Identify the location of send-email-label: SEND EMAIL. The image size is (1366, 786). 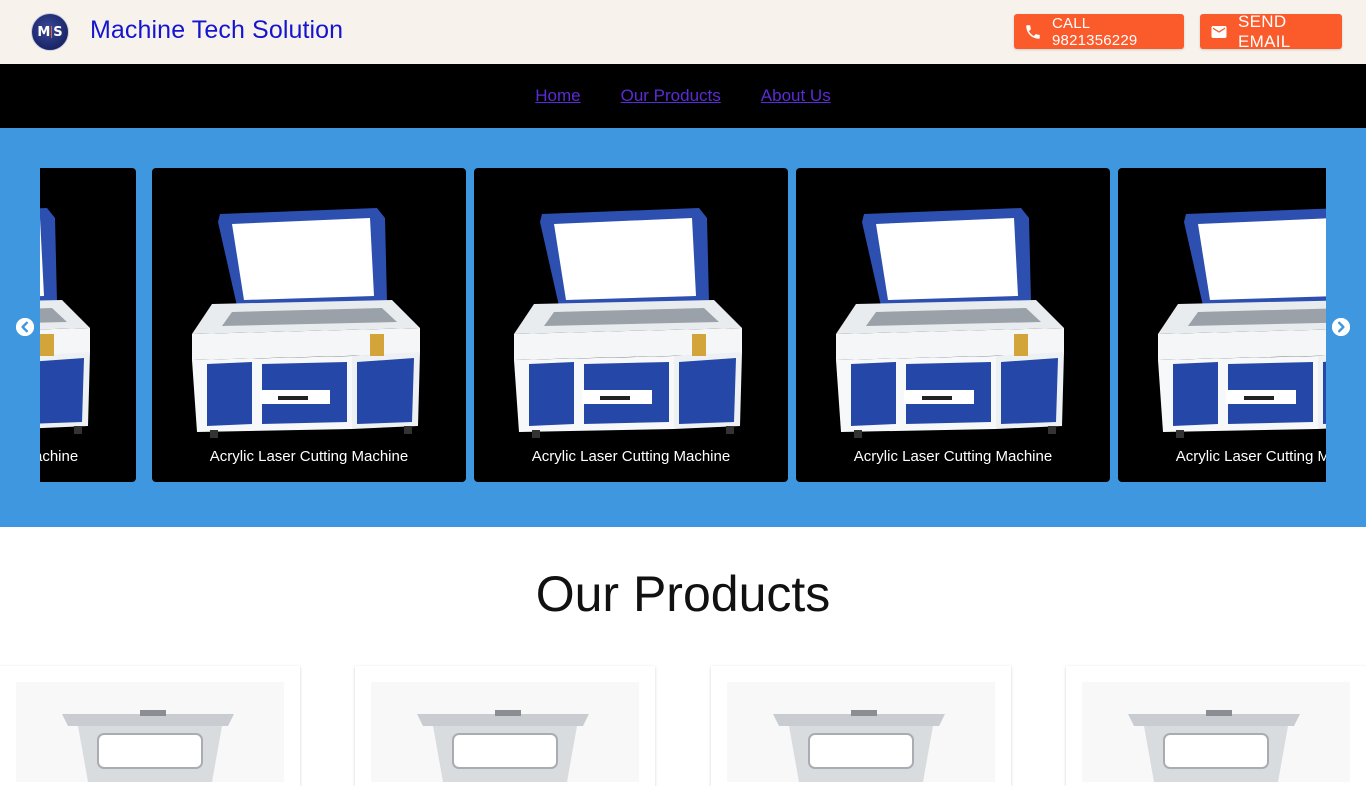
(1264, 31).